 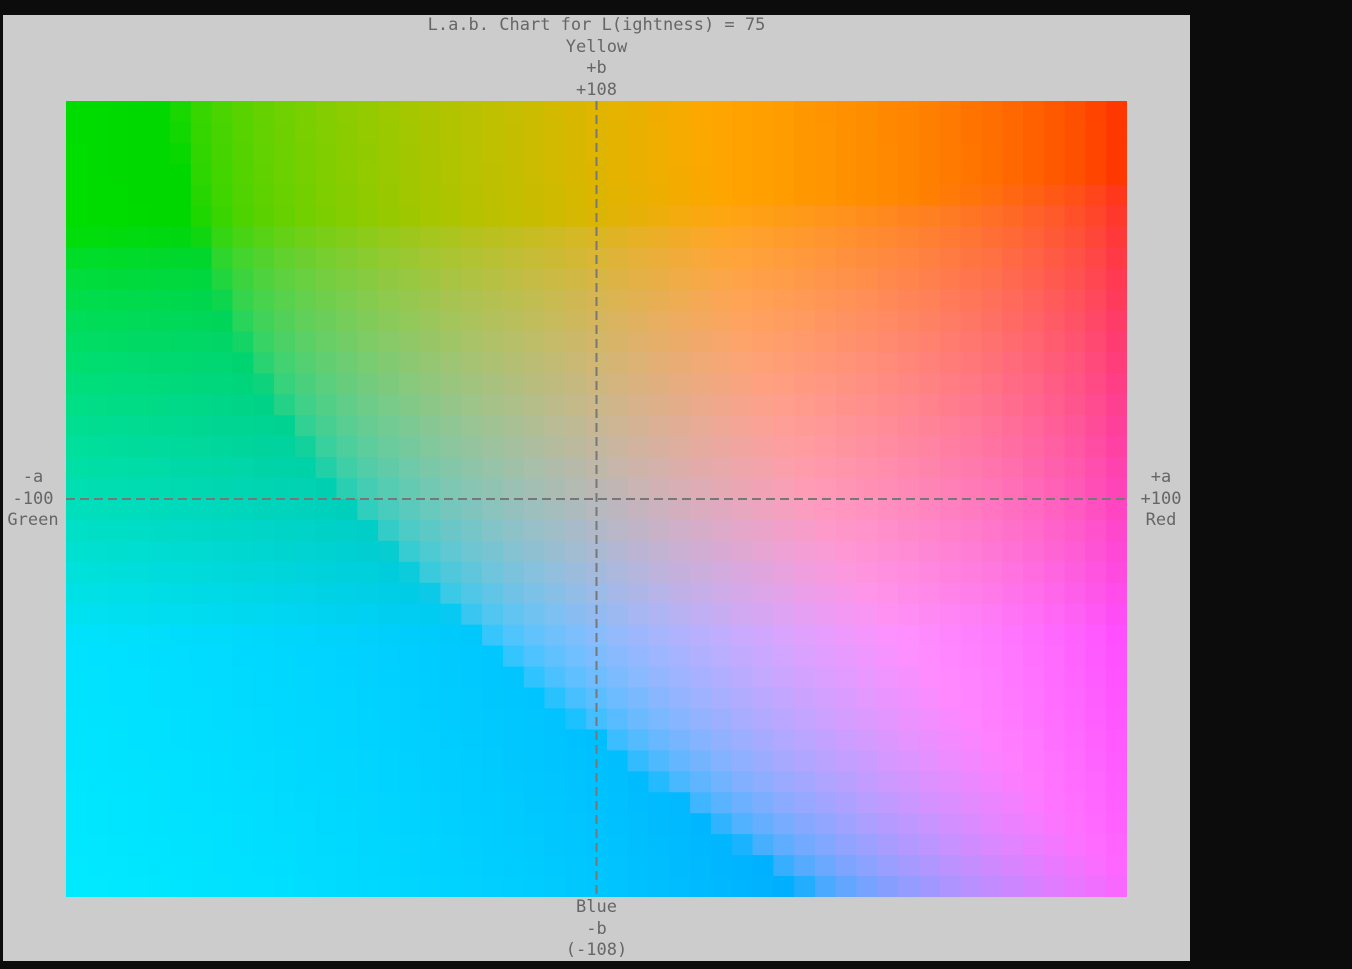 I want to click on left-axis-label: Green, so click(x=33, y=520).